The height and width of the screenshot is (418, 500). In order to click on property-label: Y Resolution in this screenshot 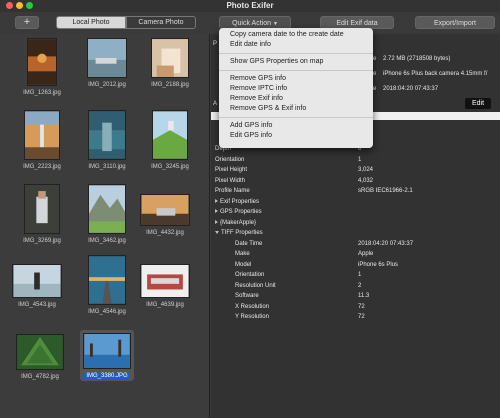, I will do `click(252, 317)`.